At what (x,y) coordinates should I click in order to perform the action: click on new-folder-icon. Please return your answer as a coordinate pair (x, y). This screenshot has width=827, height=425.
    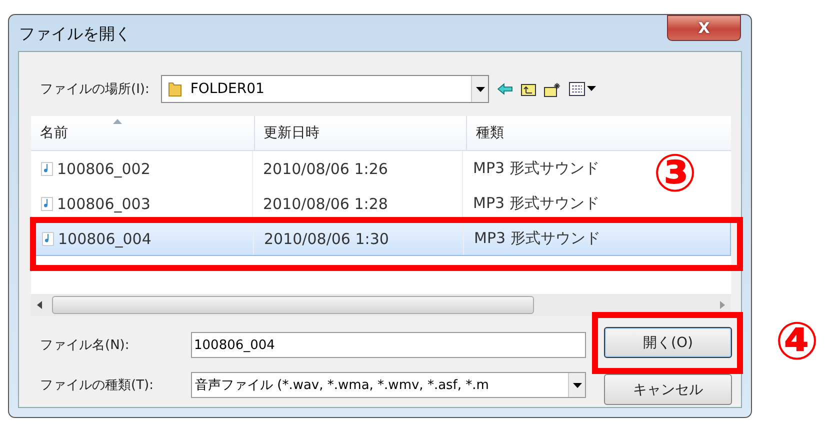
    Looking at the image, I should click on (553, 89).